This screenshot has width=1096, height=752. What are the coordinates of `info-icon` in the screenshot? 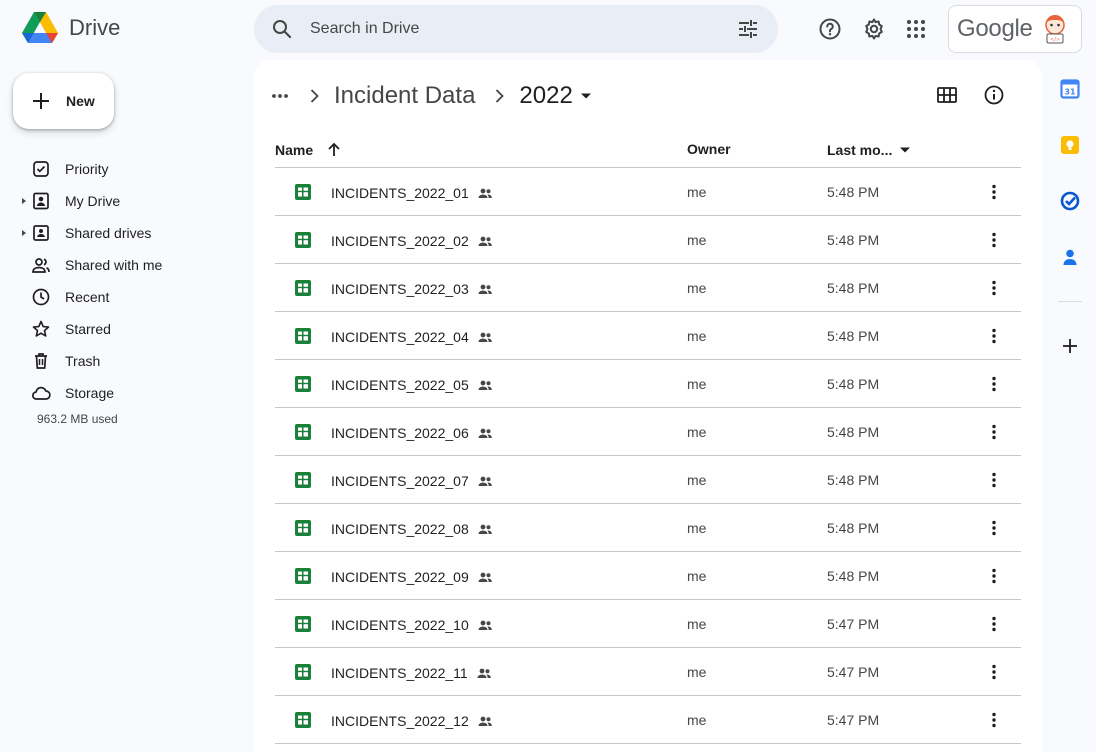 It's located at (994, 95).